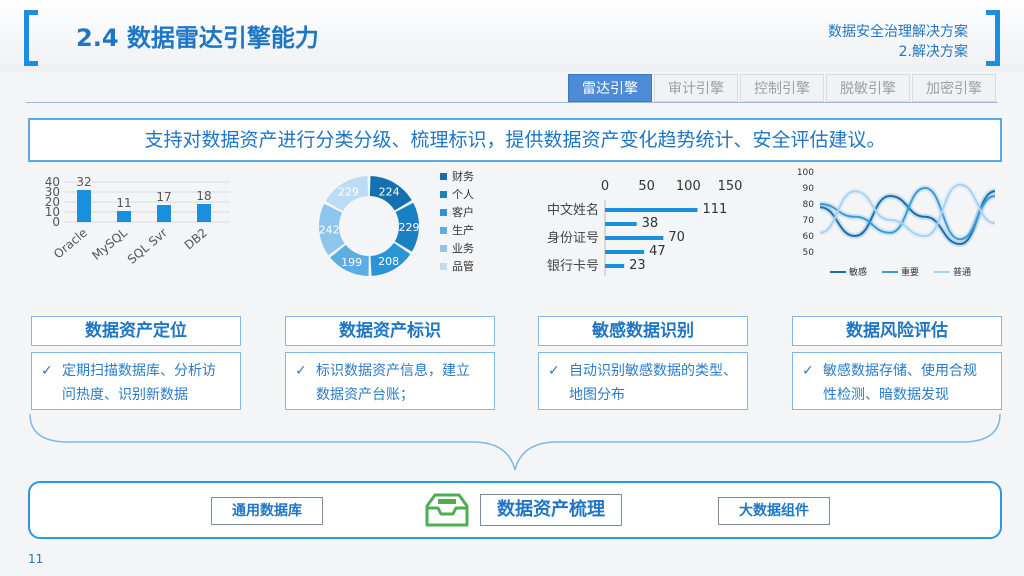  Describe the element at coordinates (515, 140) in the screenshot. I see `summary-banner: 支持对数据资产进行分类分级、梳理标识，提供数据资产变化趋势统计、安全评估建议。` at that location.